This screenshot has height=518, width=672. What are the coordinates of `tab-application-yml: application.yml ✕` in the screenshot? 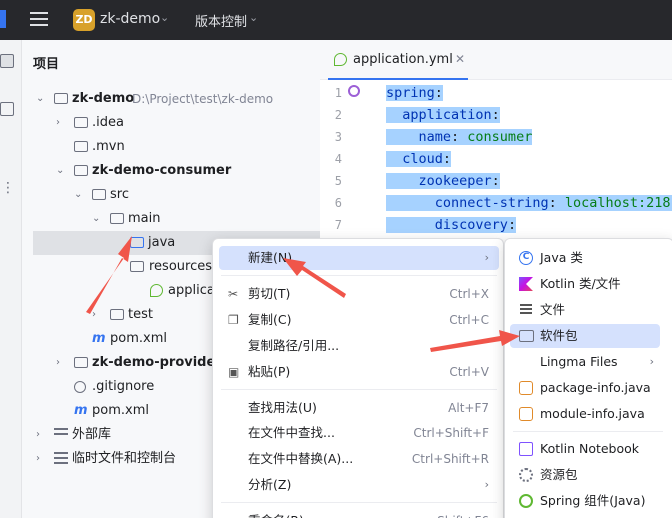 It's located at (398, 60).